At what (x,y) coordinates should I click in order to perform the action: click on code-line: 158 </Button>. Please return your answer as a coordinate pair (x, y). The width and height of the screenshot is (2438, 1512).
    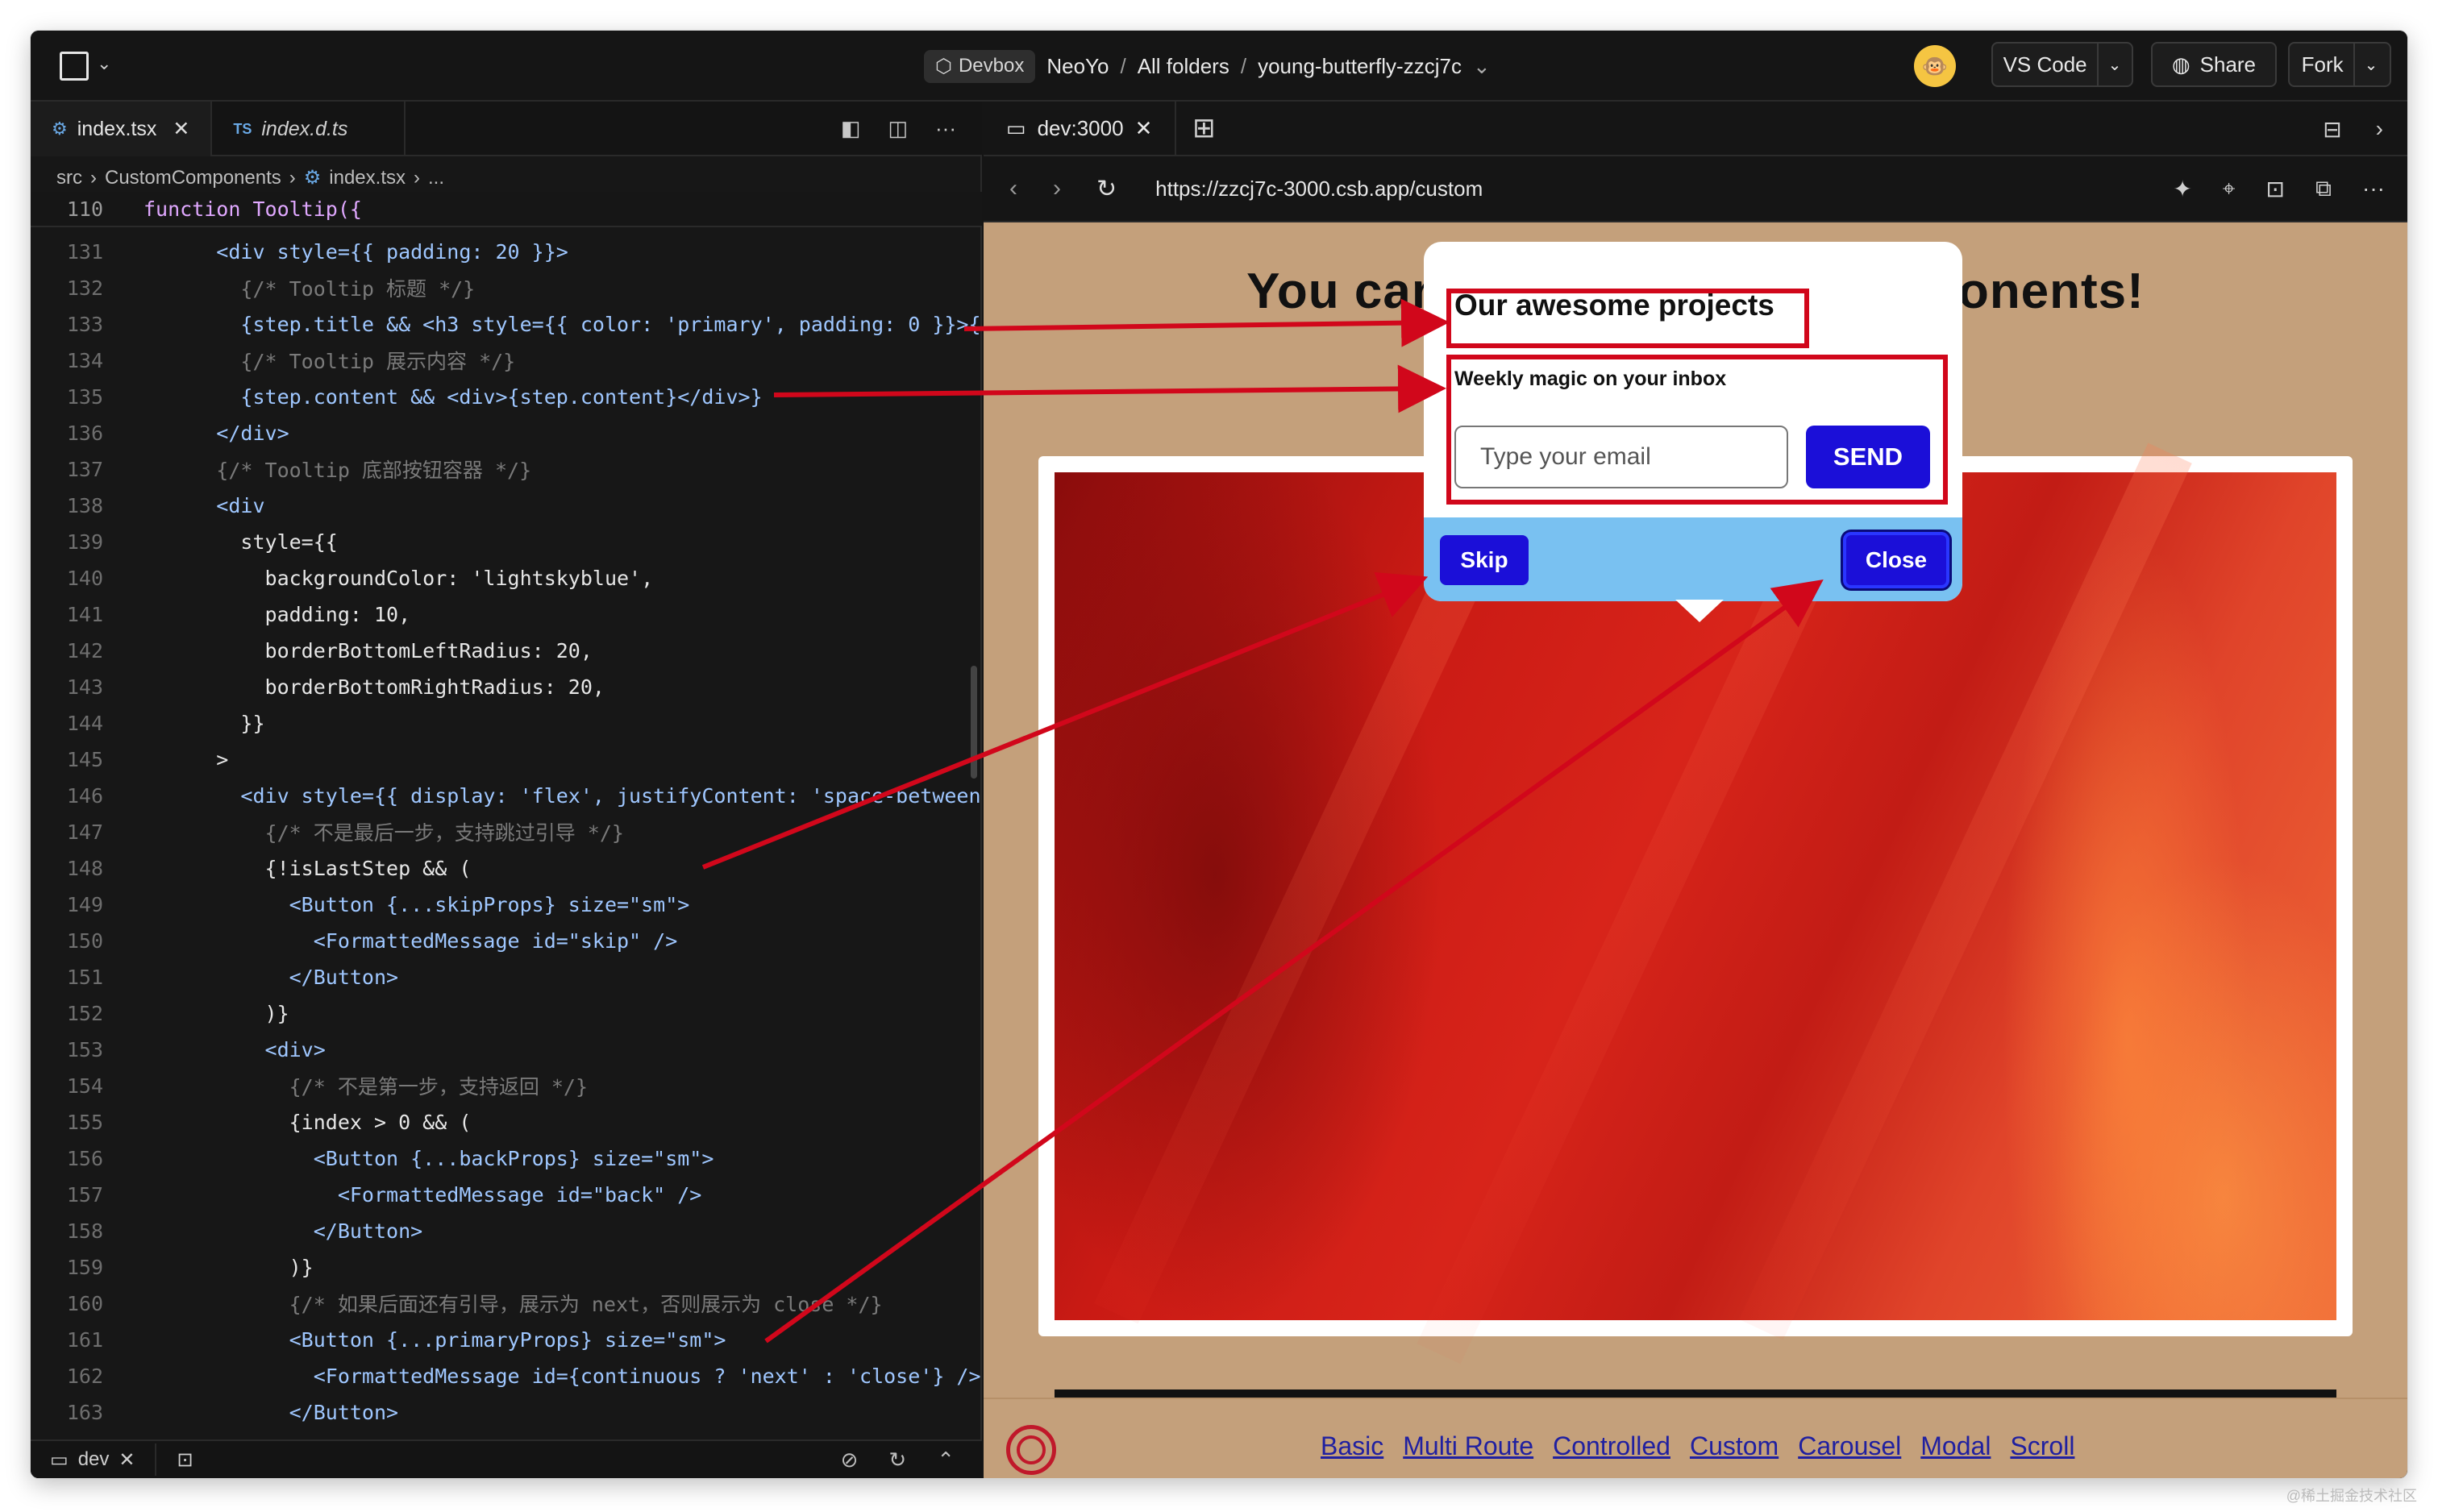
    Looking at the image, I should click on (506, 1230).